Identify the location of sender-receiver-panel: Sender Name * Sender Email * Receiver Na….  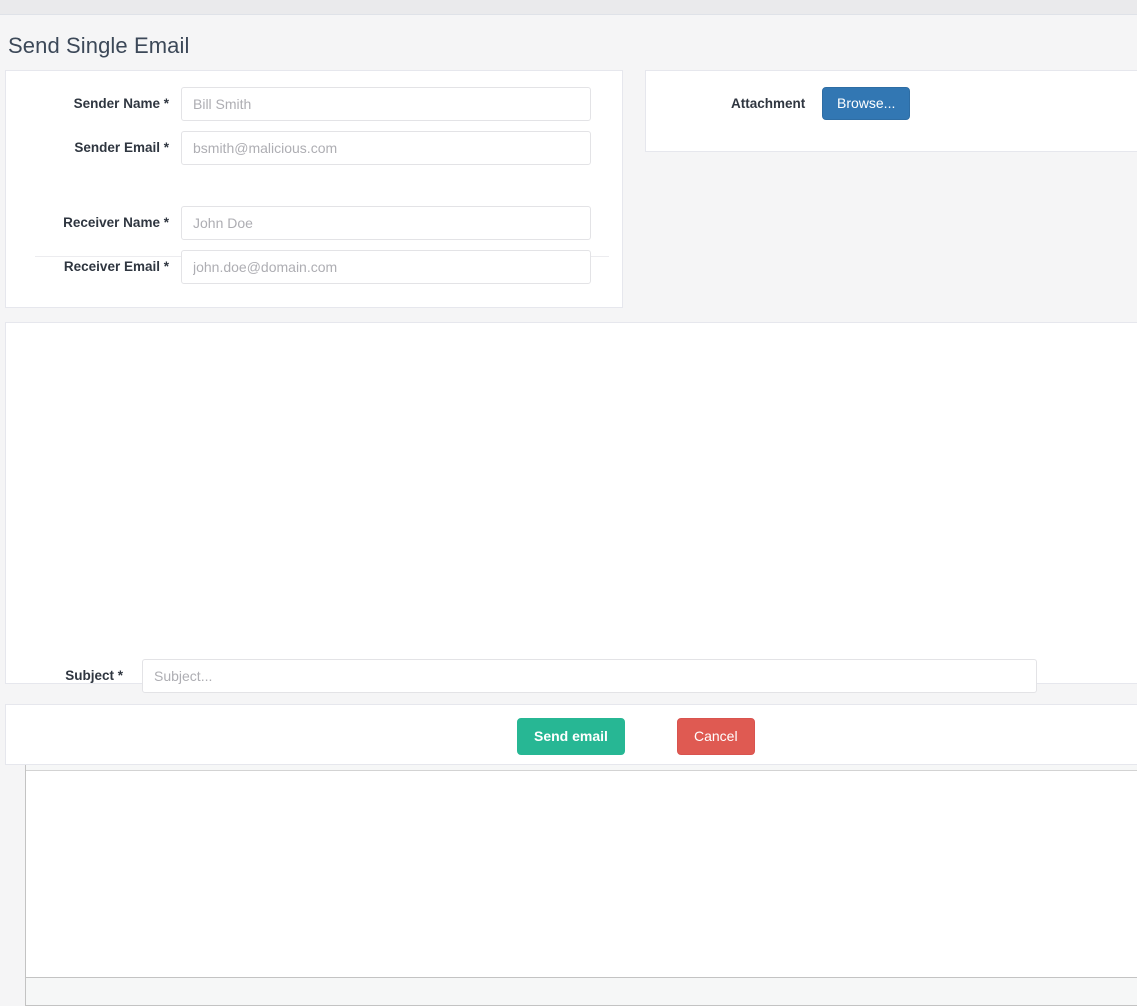
(314, 189).